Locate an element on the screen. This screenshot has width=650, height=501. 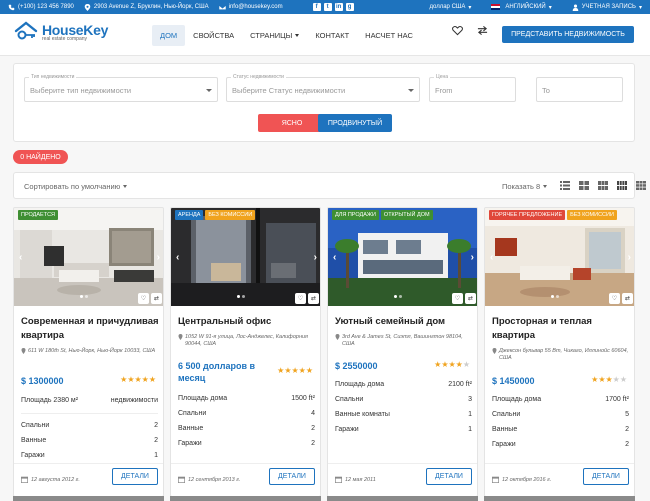
chevron-down-icon: ▾ is located at coordinates (550, 7).